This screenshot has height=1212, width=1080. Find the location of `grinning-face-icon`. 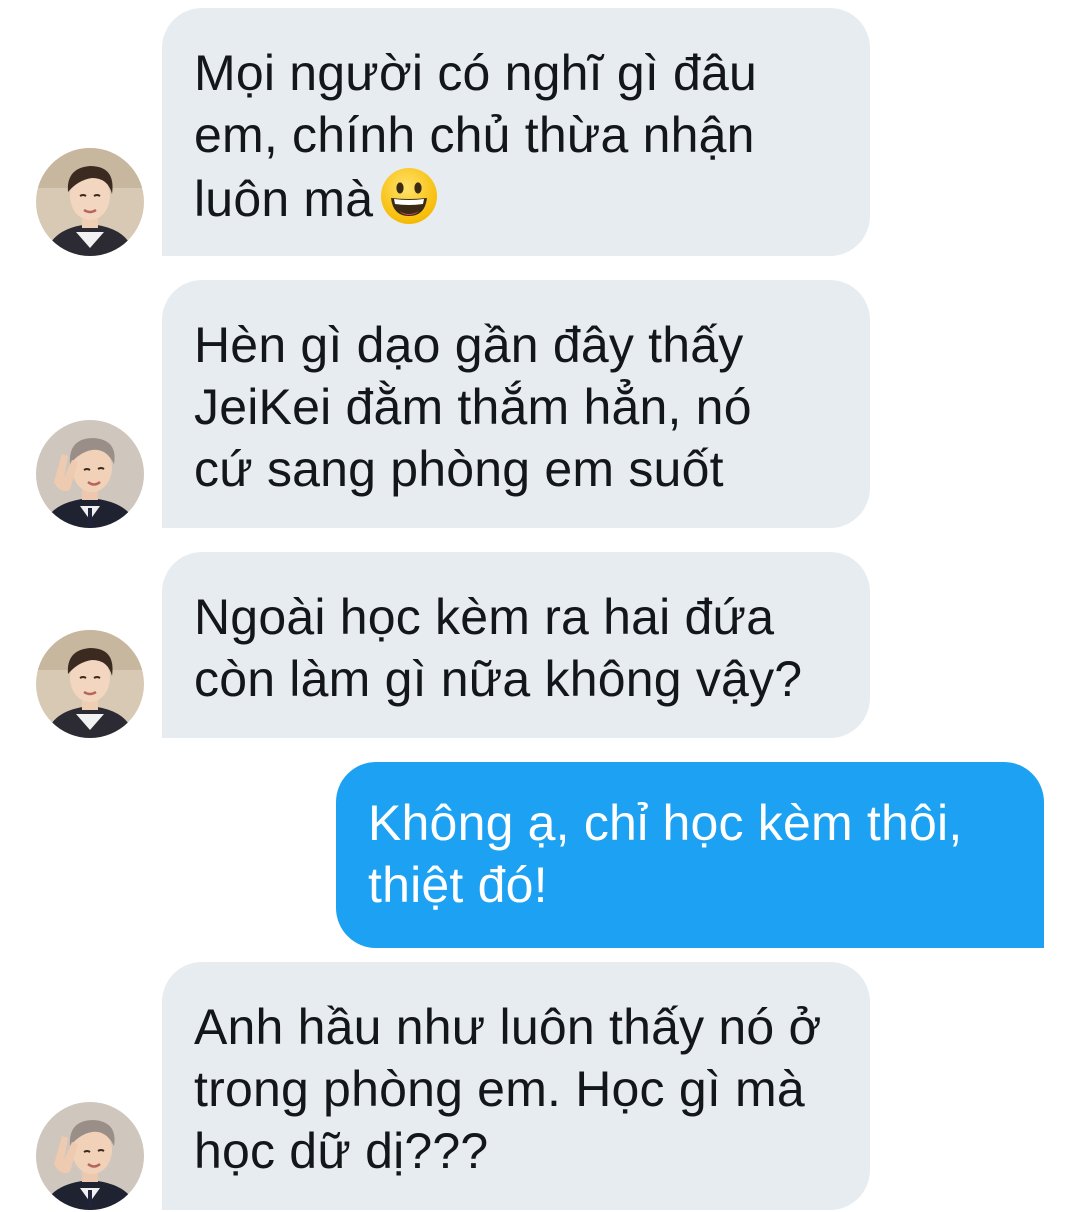

grinning-face-icon is located at coordinates (409, 196).